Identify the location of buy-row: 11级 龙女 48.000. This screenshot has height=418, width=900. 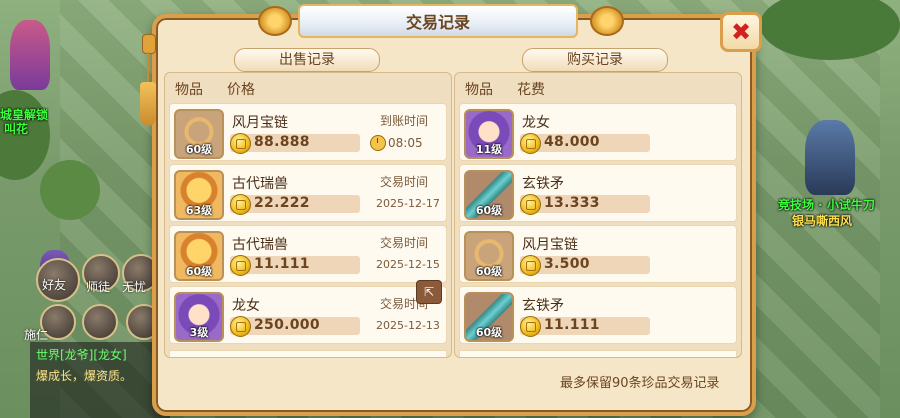
(598, 132).